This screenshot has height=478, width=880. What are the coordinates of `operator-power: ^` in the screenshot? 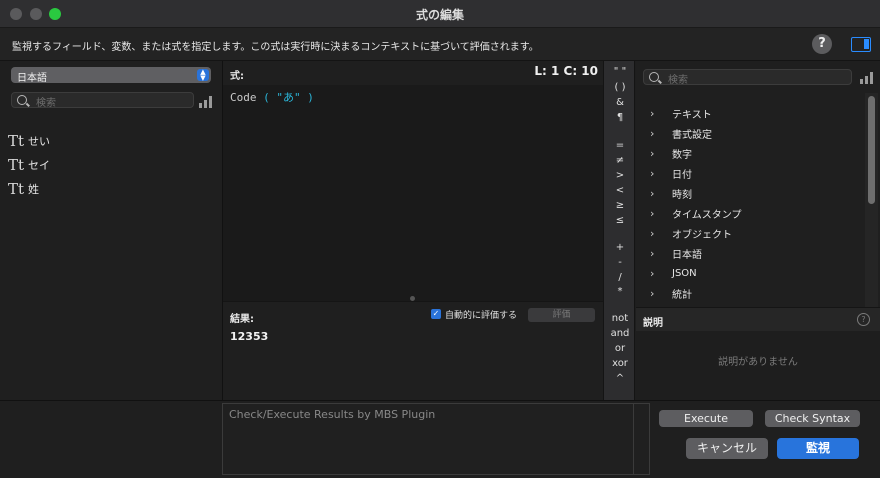 It's located at (620, 378).